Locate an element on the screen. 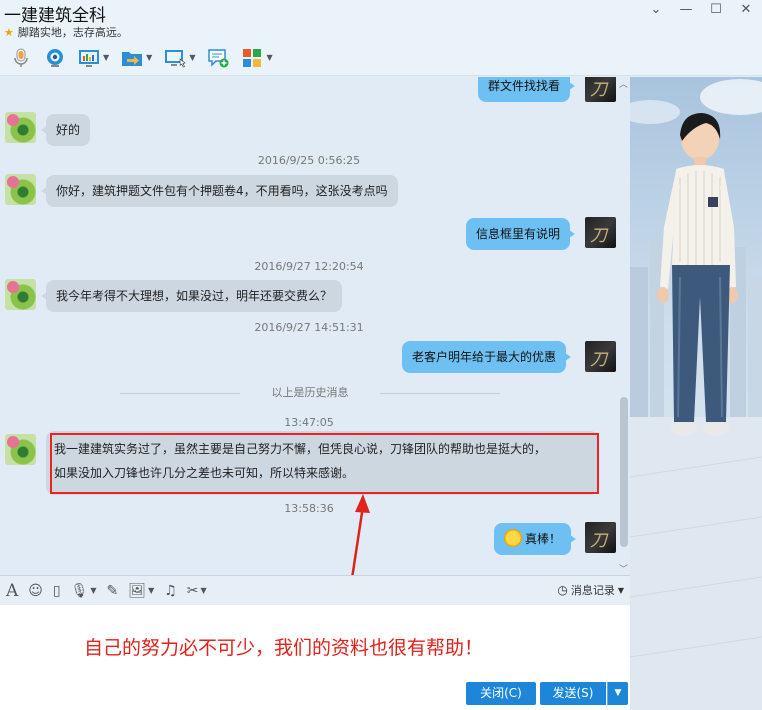 The height and width of the screenshot is (710, 762). webcam-icon is located at coordinates (55, 57).